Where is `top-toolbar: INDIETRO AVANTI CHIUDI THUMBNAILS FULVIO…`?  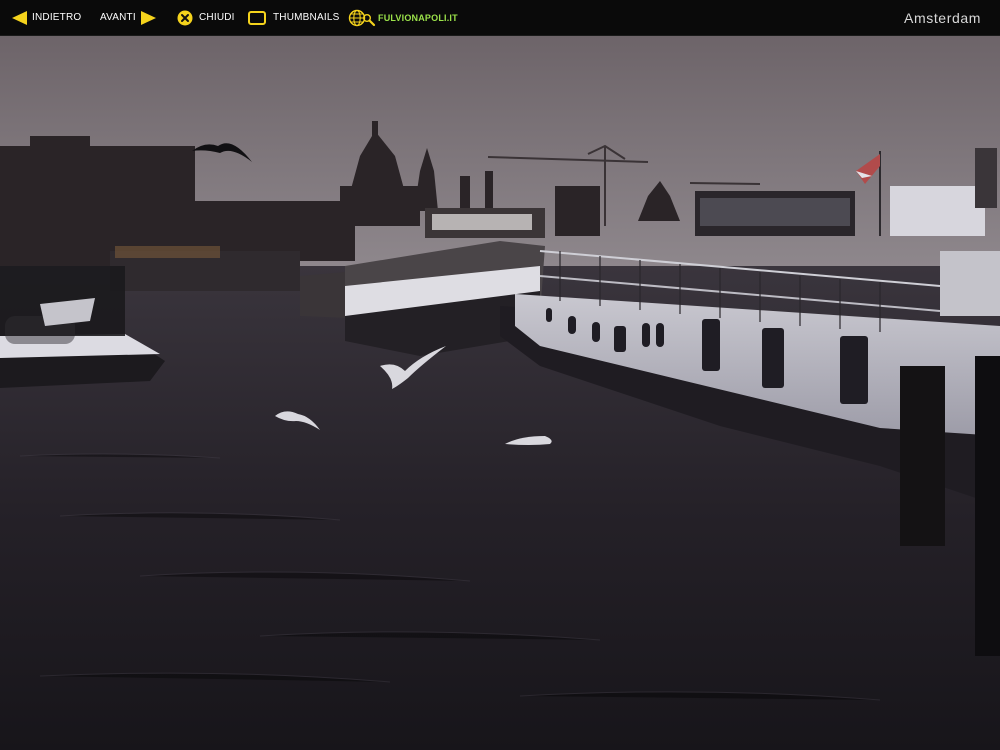
top-toolbar: INDIETRO AVANTI CHIUDI THUMBNAILS FULVIO… is located at coordinates (500, 18).